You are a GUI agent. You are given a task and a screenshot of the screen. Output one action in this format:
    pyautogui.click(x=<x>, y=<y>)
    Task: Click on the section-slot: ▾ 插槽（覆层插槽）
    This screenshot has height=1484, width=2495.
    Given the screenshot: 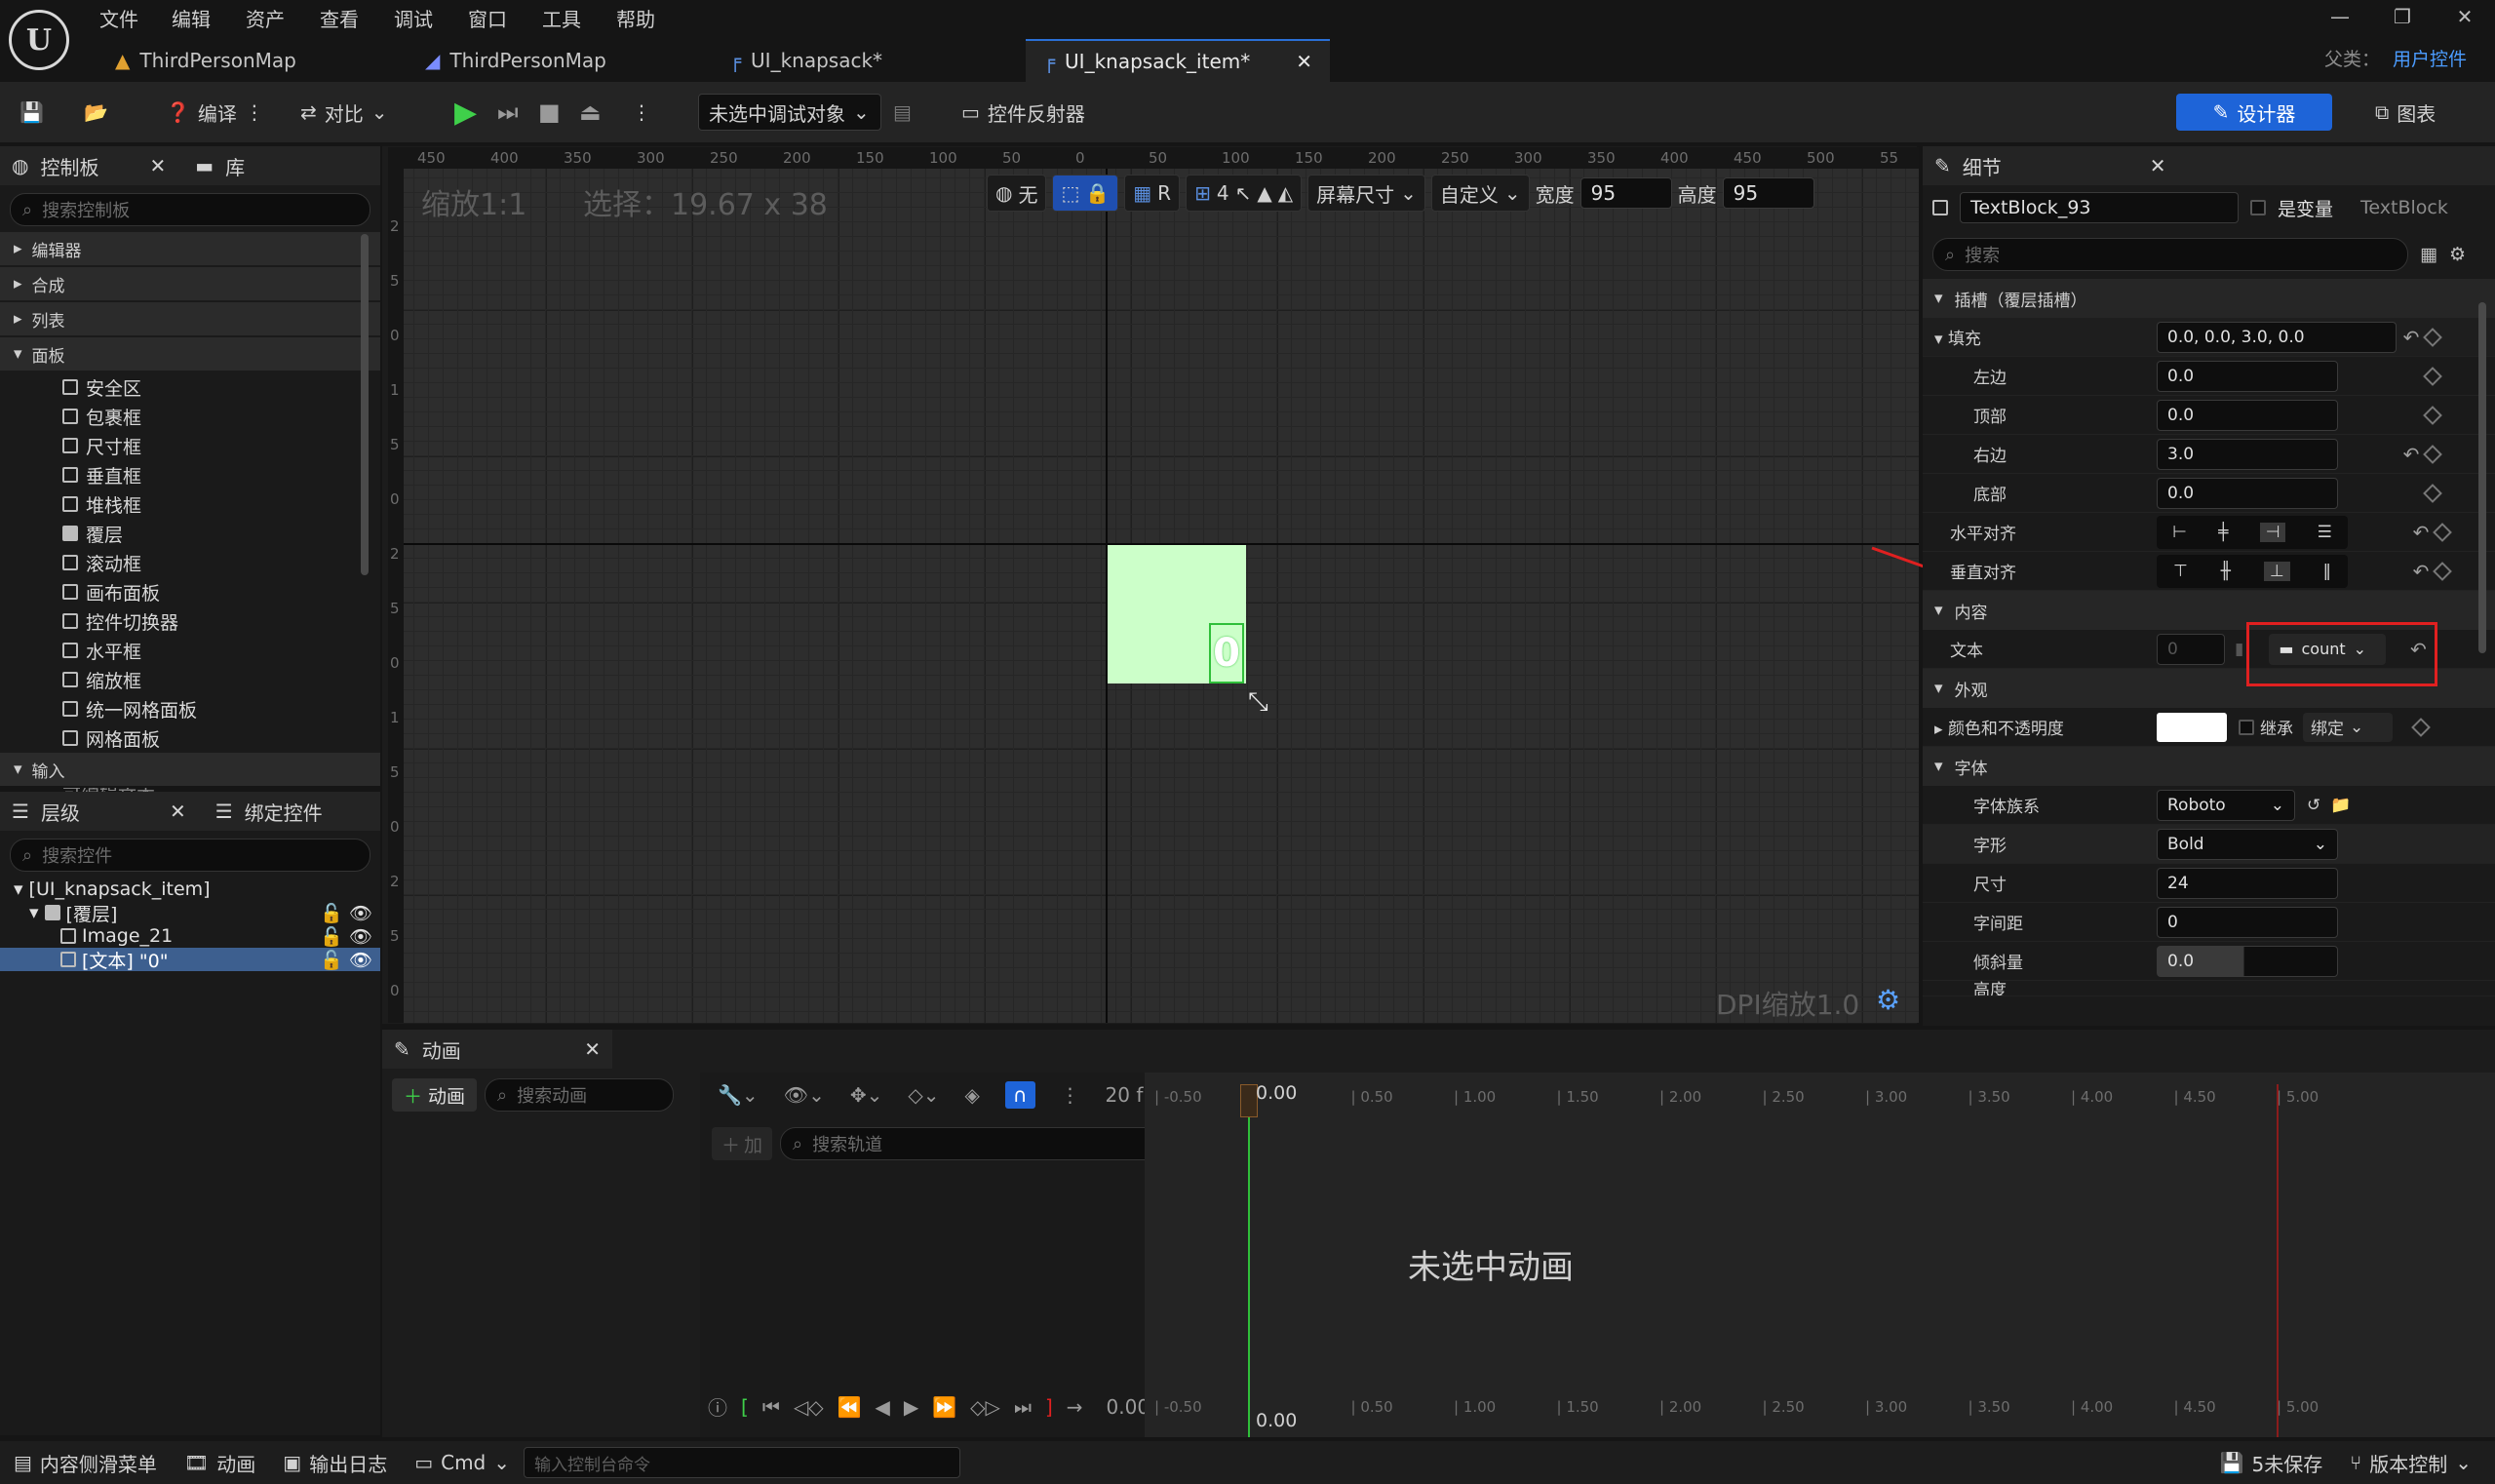 What is the action you would take?
    pyautogui.click(x=2209, y=298)
    